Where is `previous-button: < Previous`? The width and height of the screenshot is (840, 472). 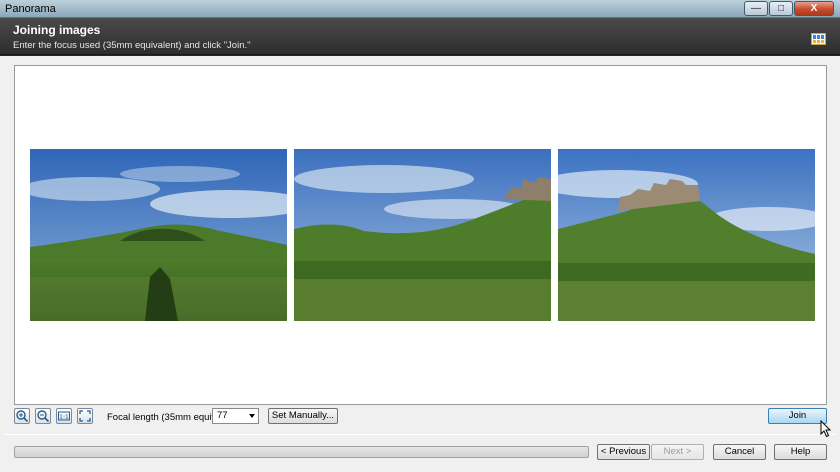
previous-button: < Previous is located at coordinates (623, 452).